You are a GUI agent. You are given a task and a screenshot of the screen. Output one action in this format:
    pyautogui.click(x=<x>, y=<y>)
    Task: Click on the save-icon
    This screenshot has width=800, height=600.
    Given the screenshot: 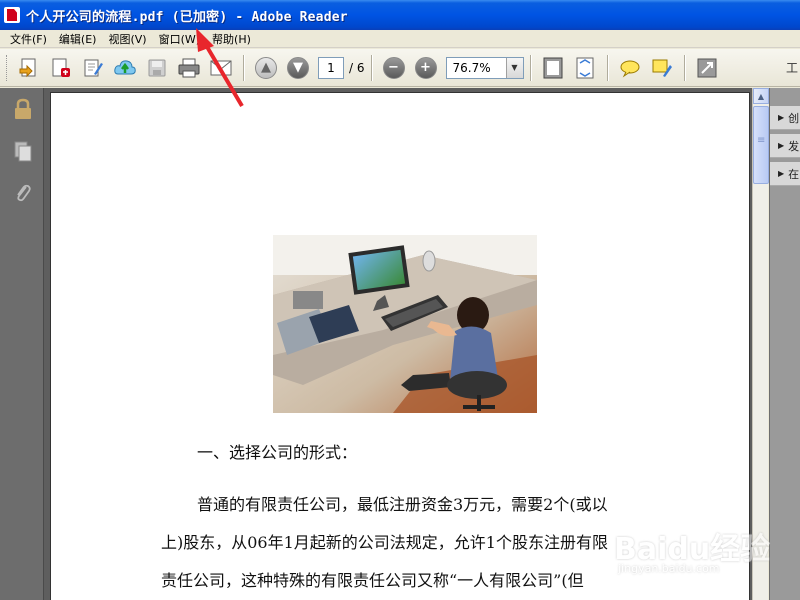 What is the action you would take?
    pyautogui.click(x=157, y=67)
    